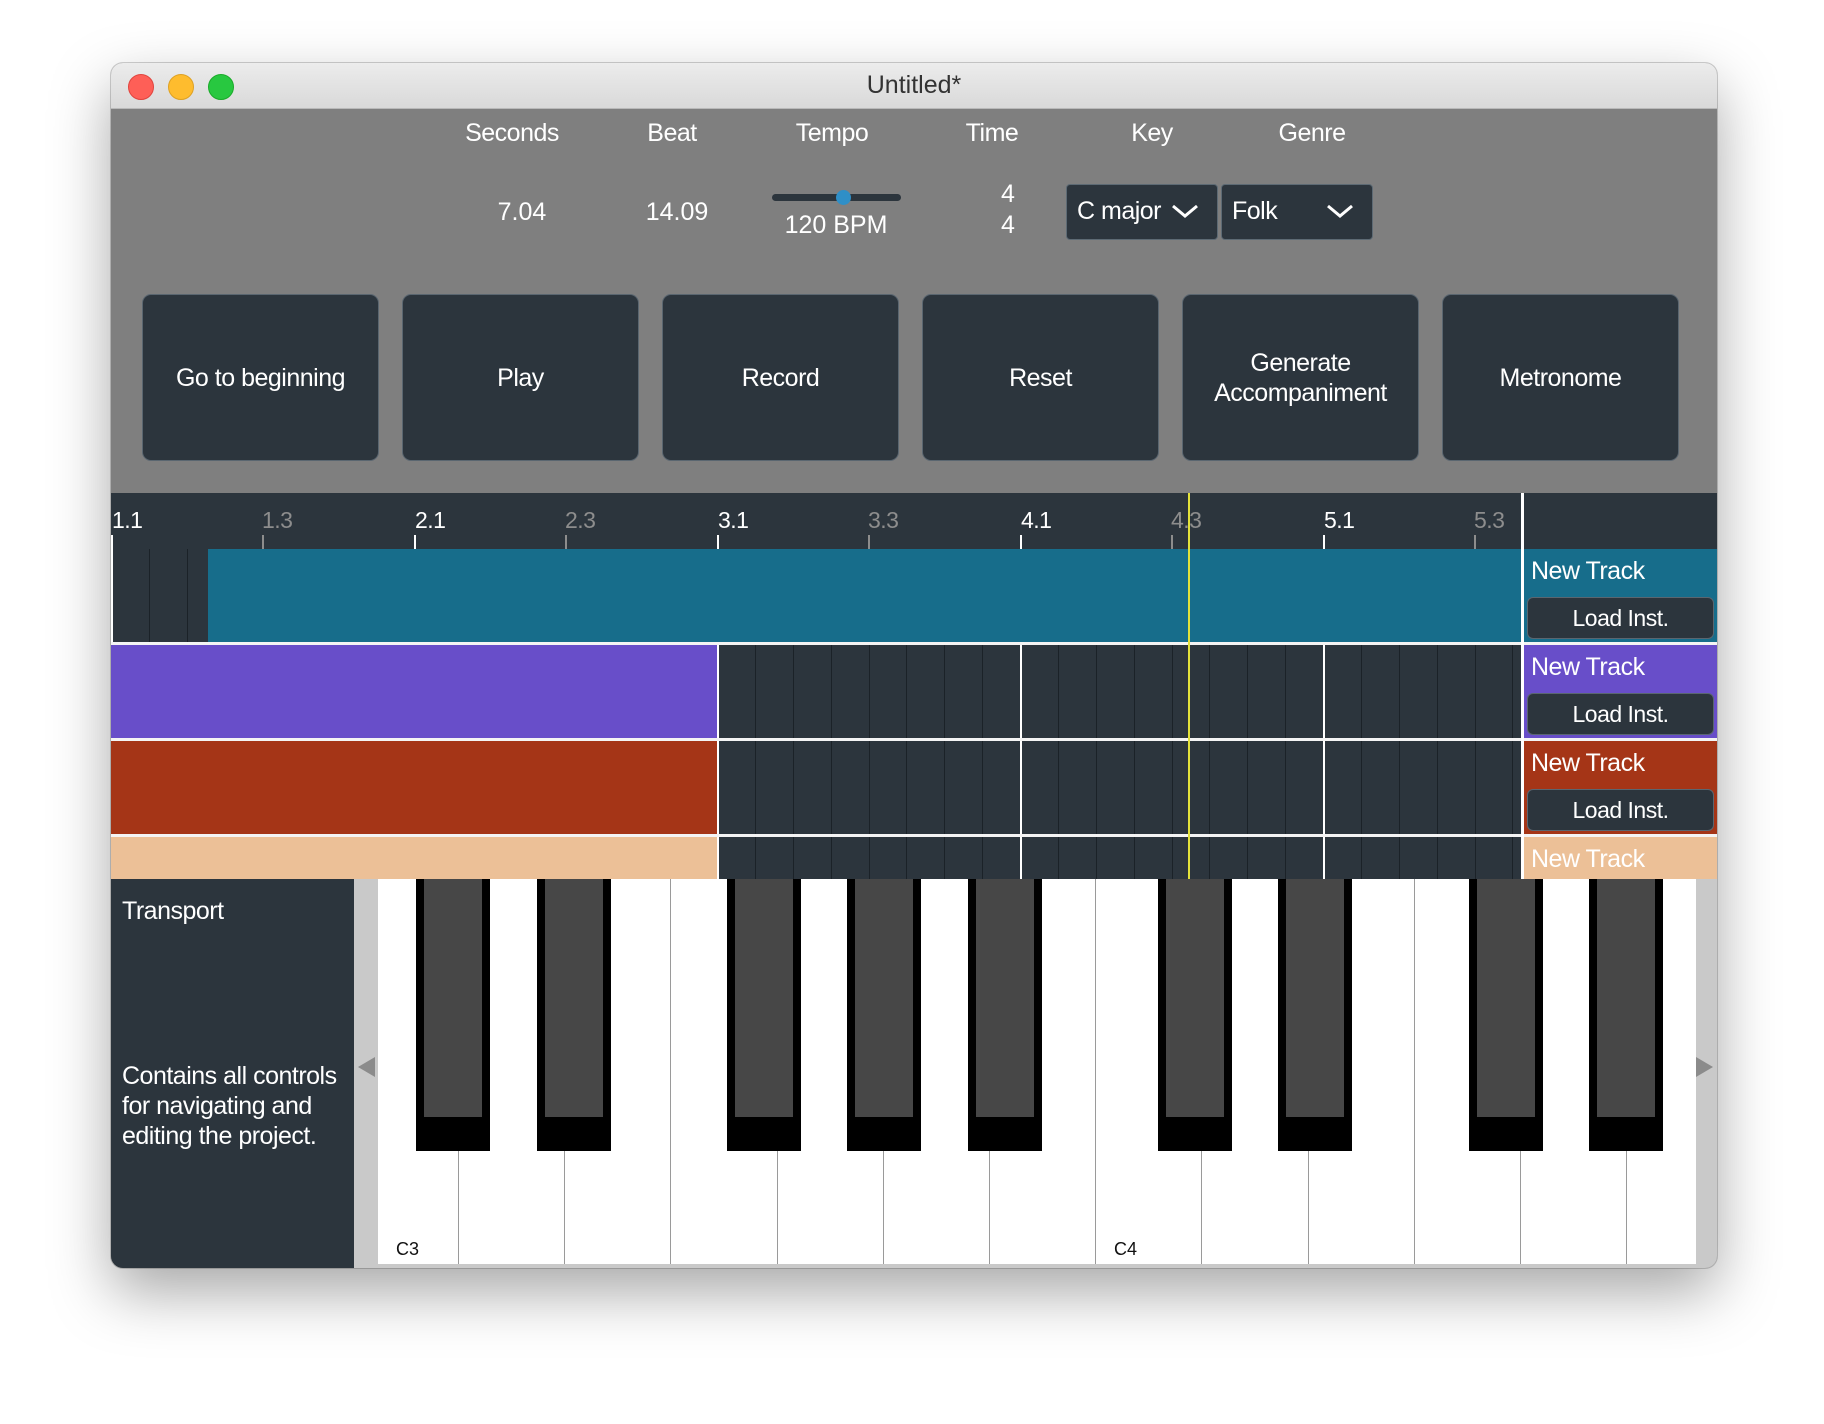 The image size is (1824, 1424). Describe the element at coordinates (1008, 225) in the screenshot. I see `time-signature-denominator: 4` at that location.